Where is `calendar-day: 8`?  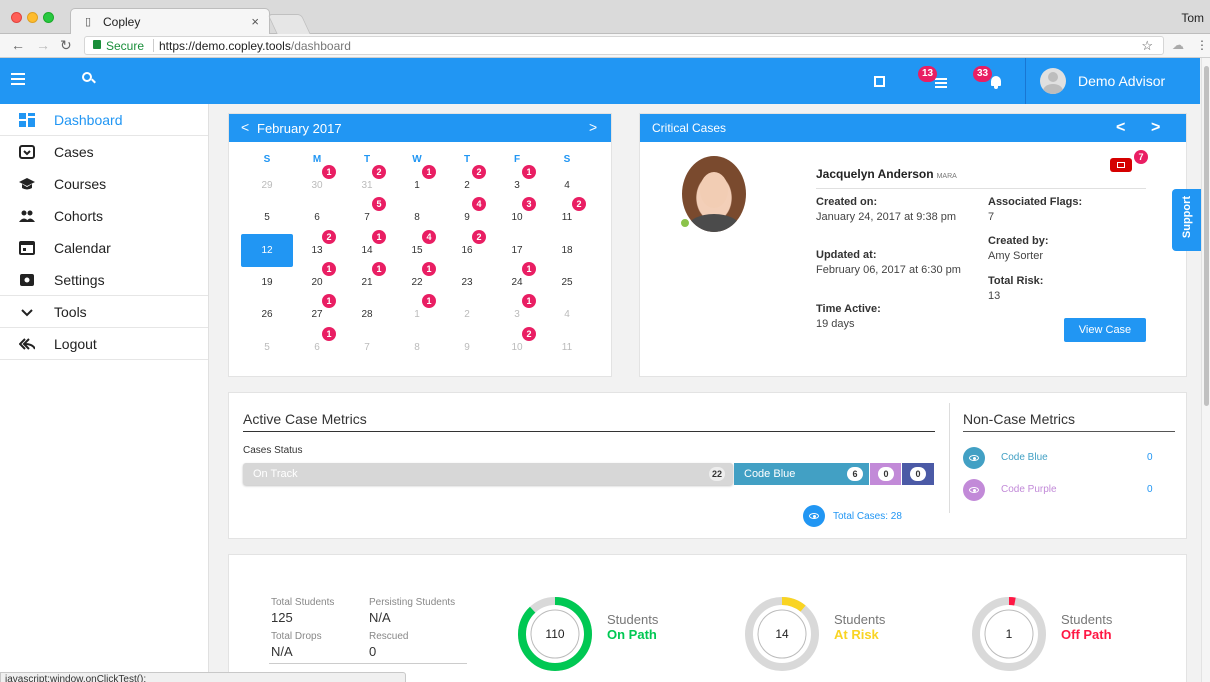 calendar-day: 8 is located at coordinates (417, 347).